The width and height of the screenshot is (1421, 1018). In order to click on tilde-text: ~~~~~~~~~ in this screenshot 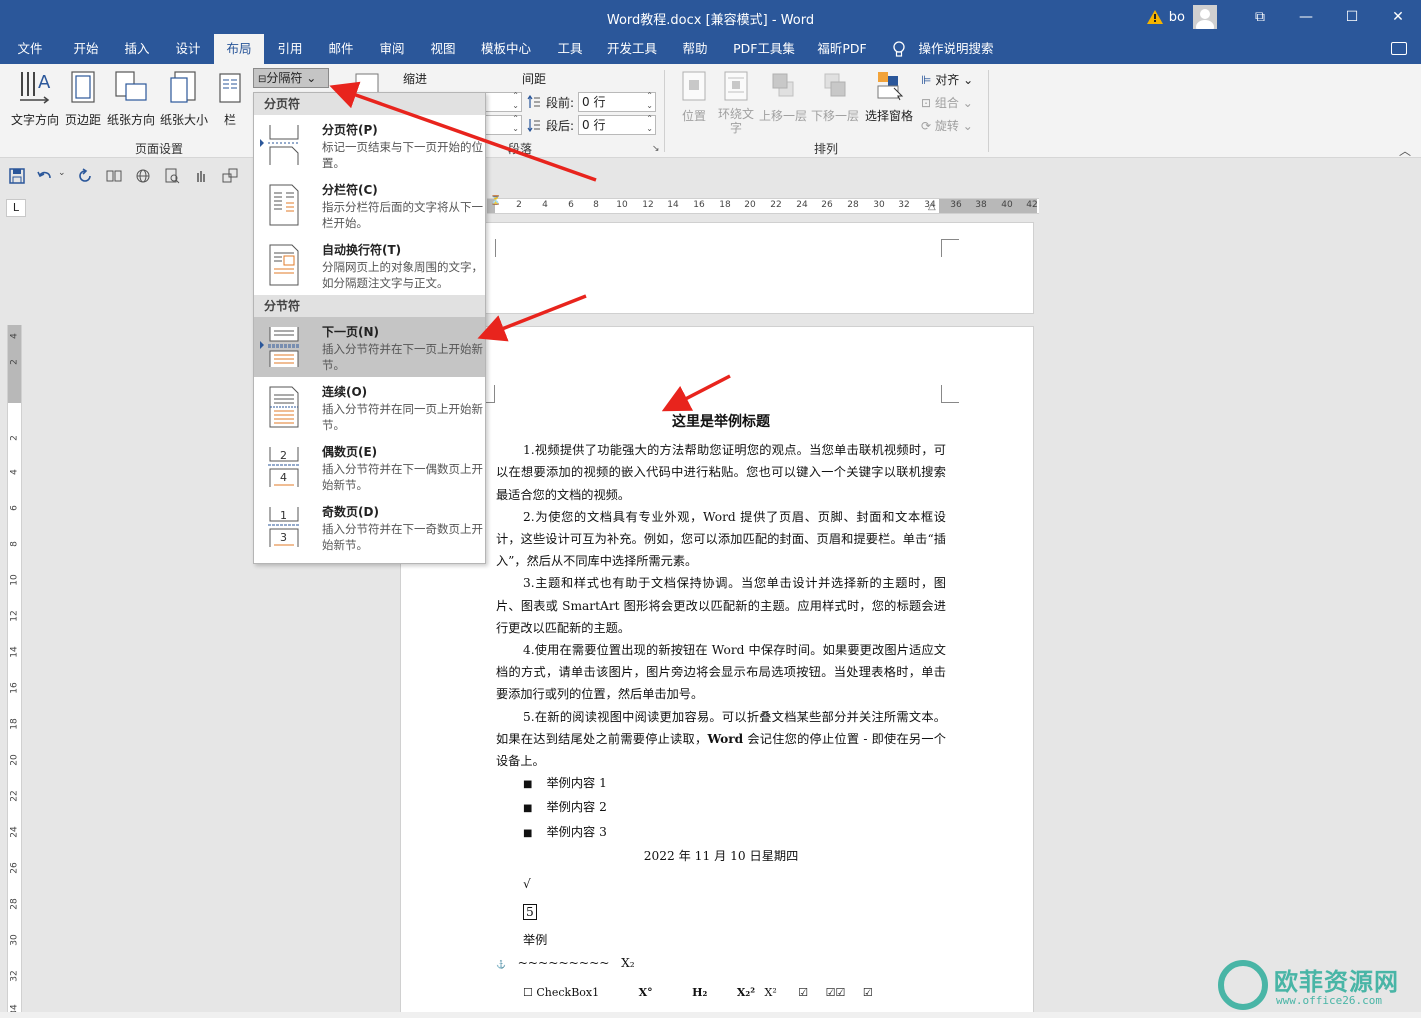, I will do `click(563, 962)`.